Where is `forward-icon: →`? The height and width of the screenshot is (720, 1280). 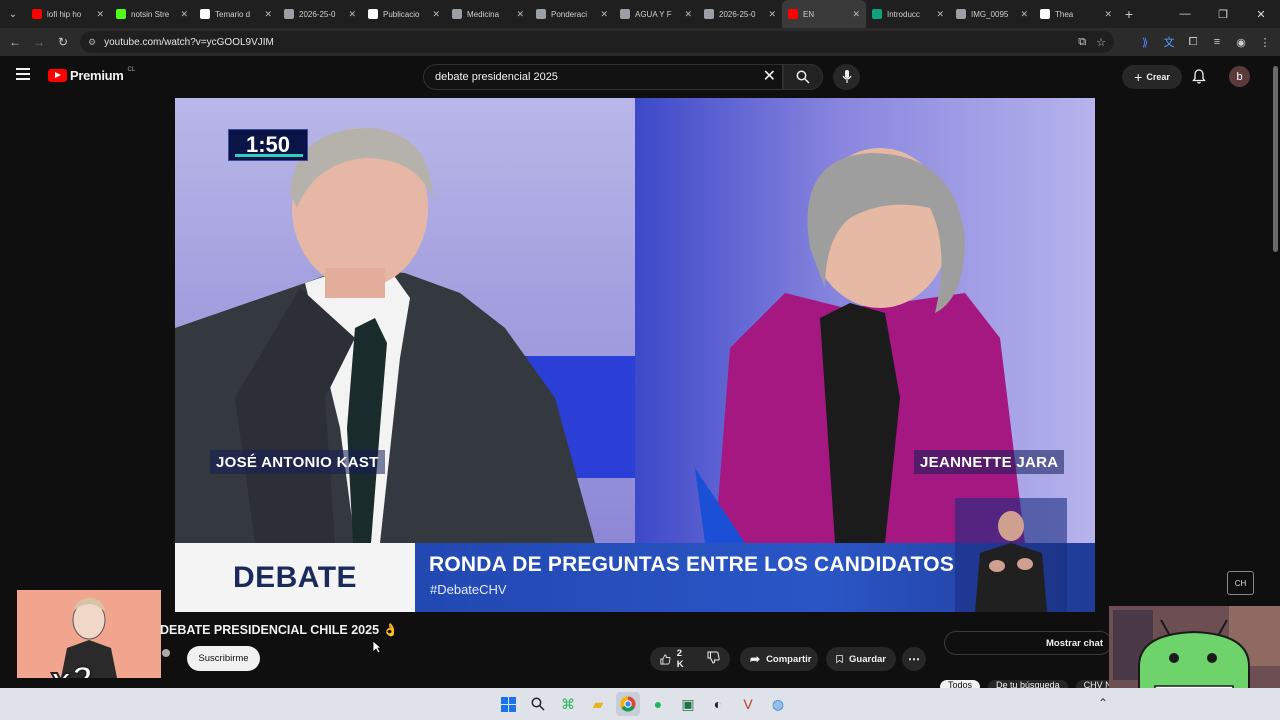
forward-icon: → is located at coordinates (39, 42).